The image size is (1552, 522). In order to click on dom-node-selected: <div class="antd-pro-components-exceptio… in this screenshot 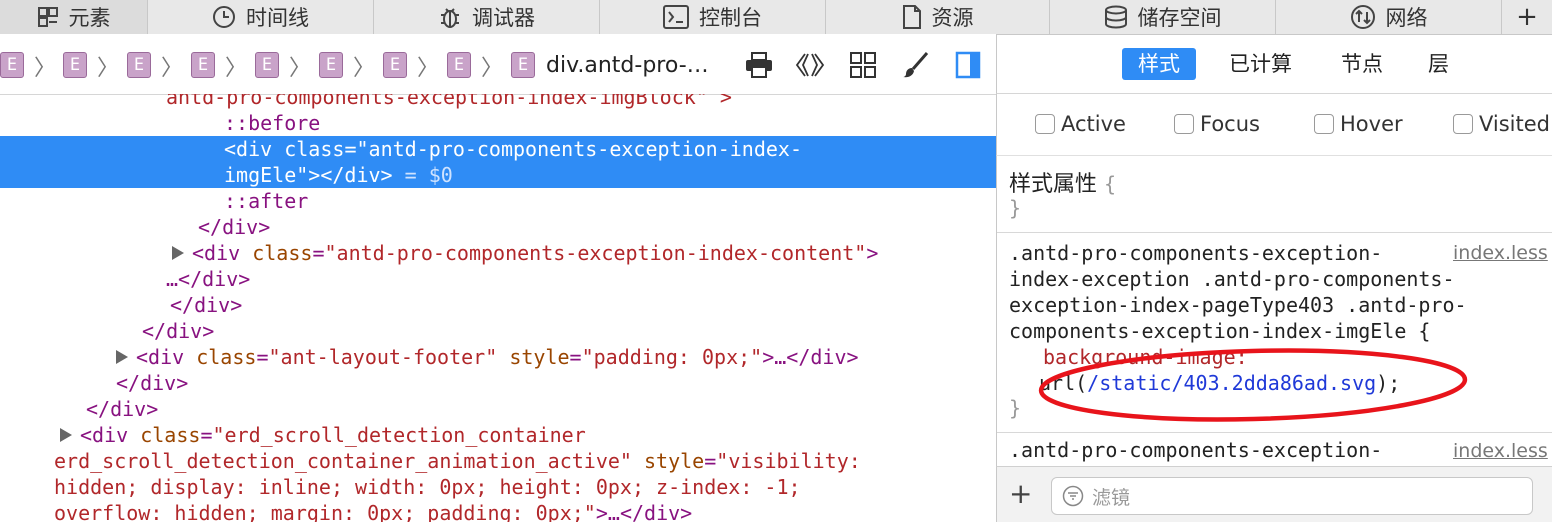, I will do `click(498, 149)`.